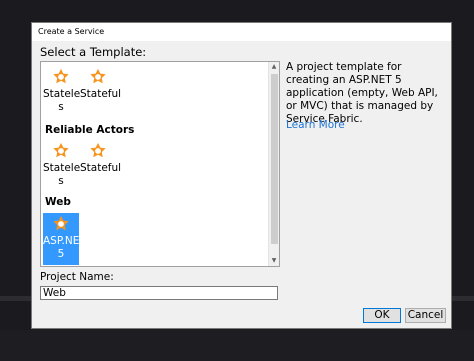  Describe the element at coordinates (241, 32) in the screenshot. I see `dialog-title: Create a Service` at that location.